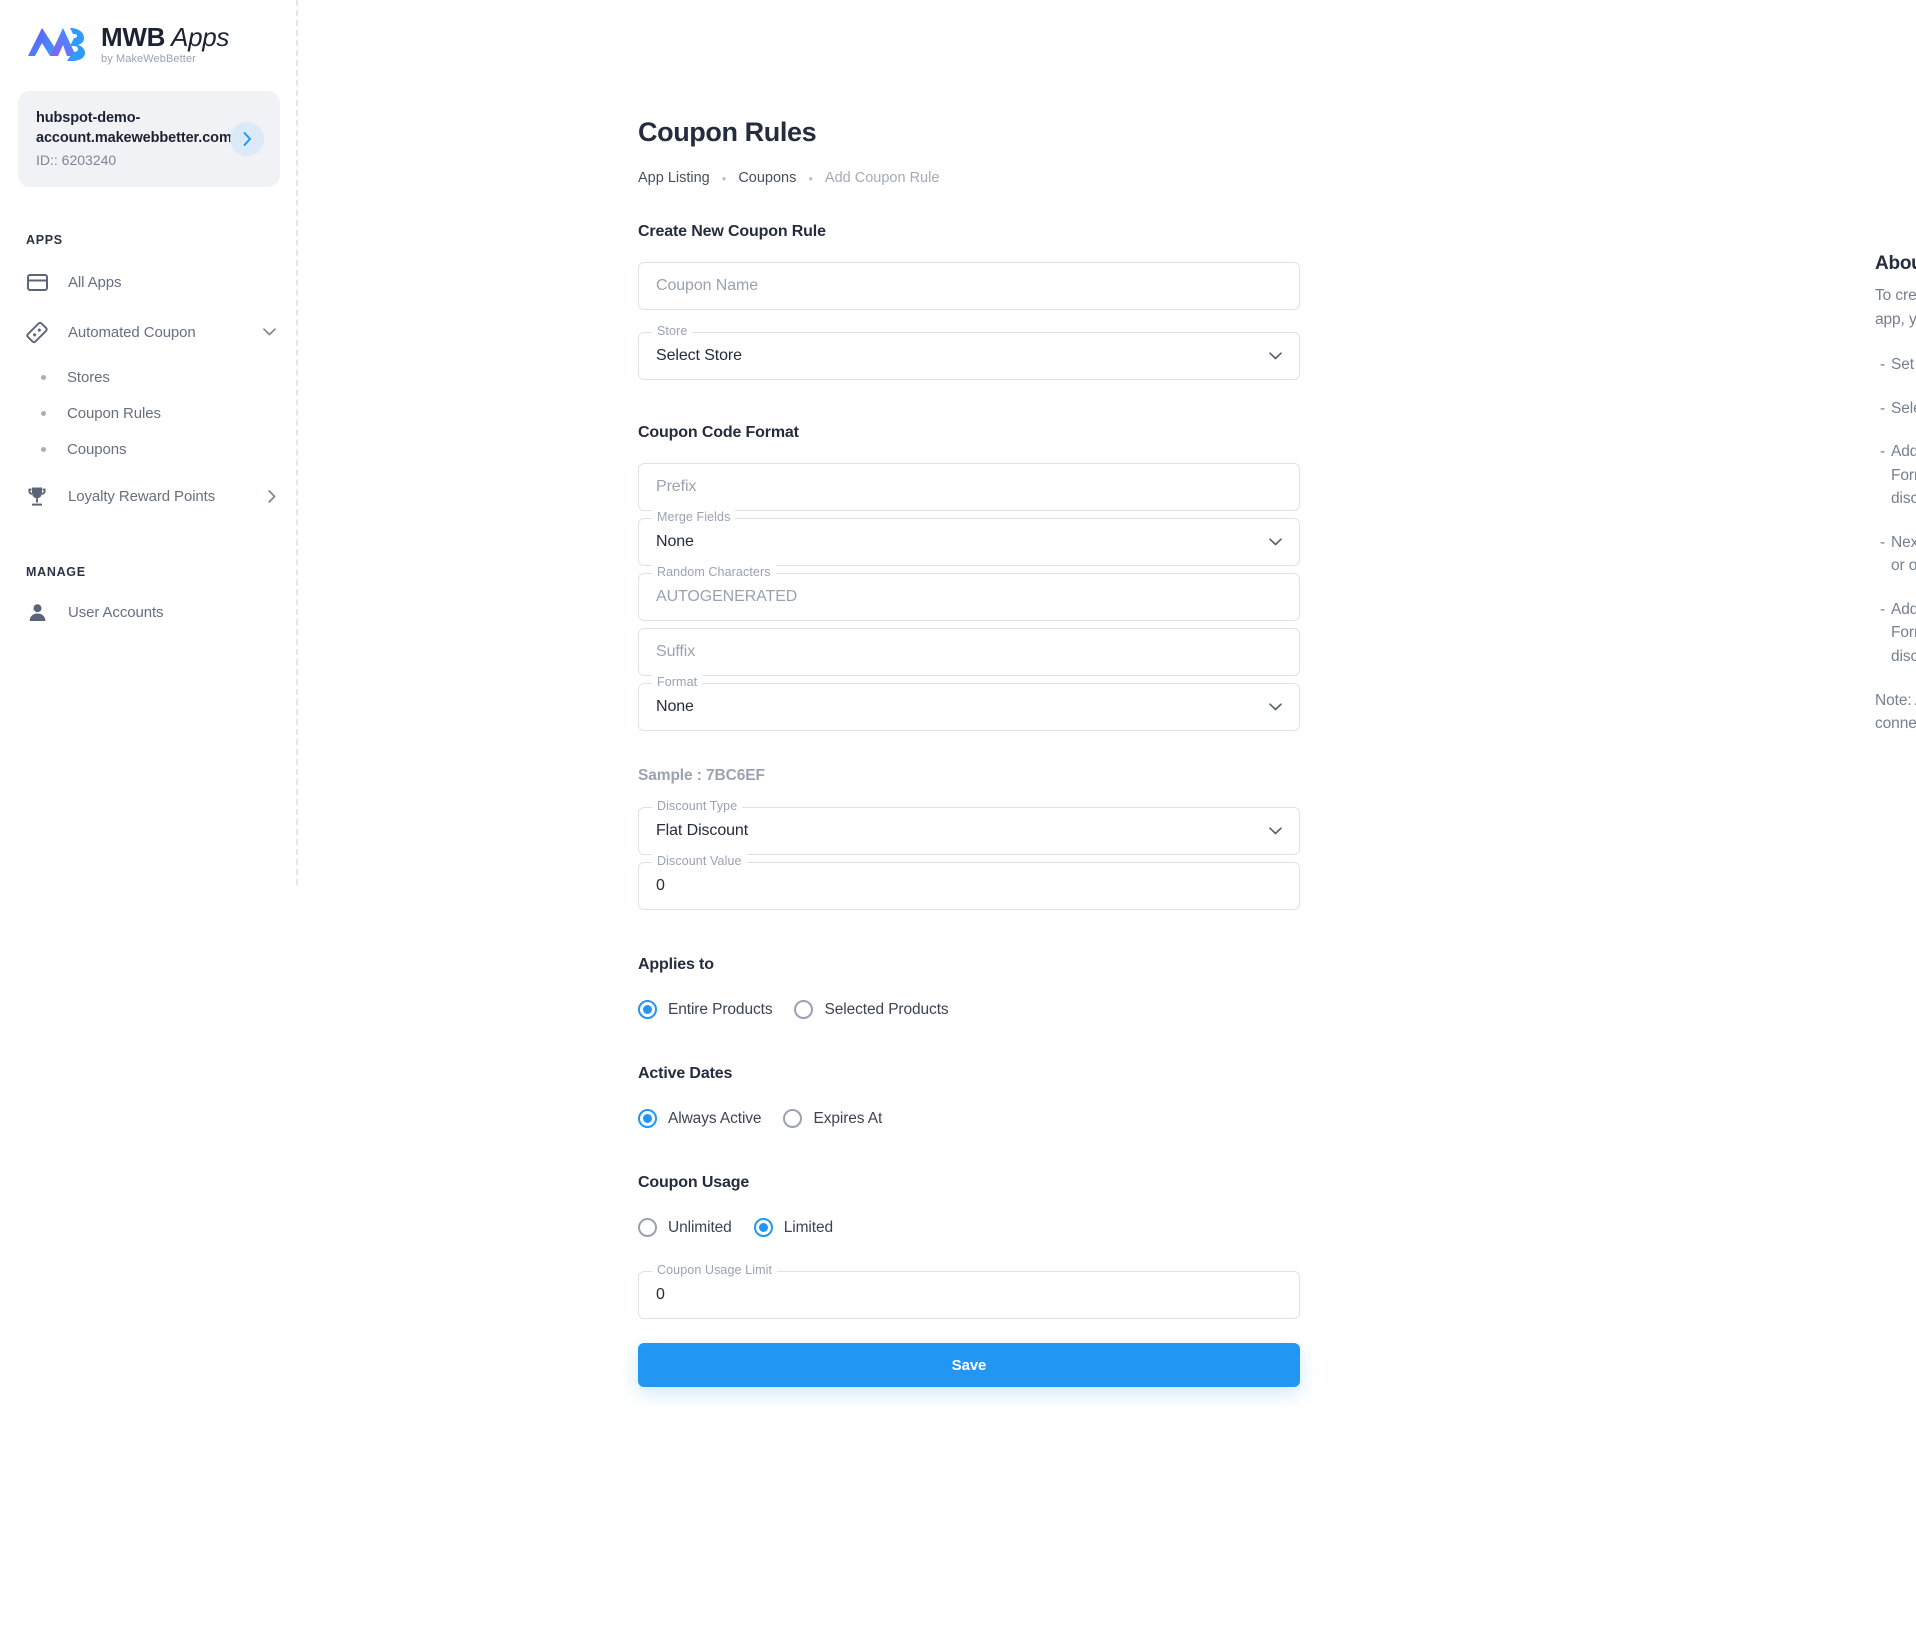 The width and height of the screenshot is (1916, 1646). Describe the element at coordinates (95, 282) in the screenshot. I see `sidebar-item-label: All Apps` at that location.